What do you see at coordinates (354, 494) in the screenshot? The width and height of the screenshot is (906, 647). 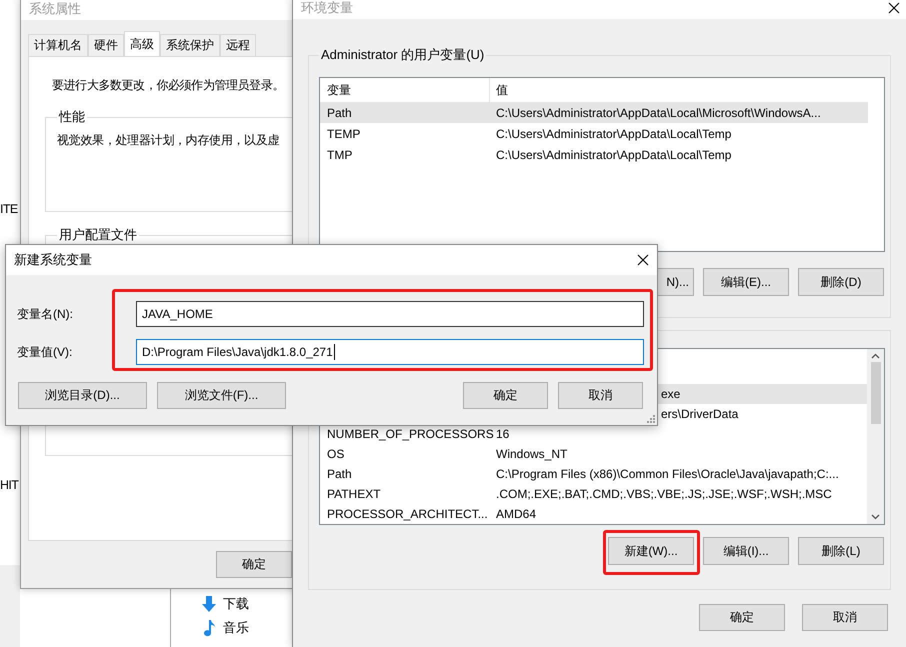 I see `variable-name: PATHEXT` at bounding box center [354, 494].